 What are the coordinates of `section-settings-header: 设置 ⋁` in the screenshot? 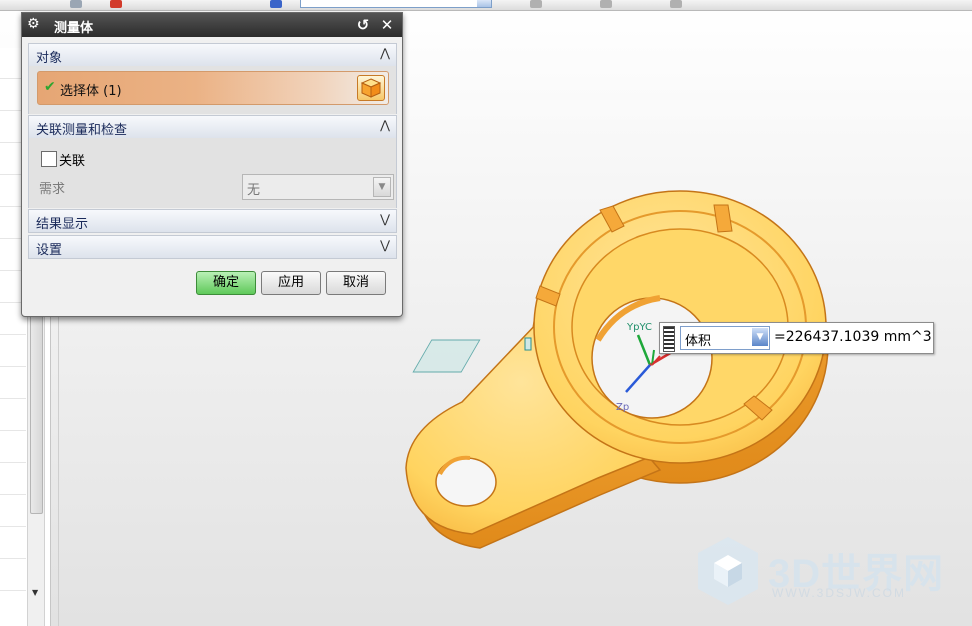 It's located at (212, 247).